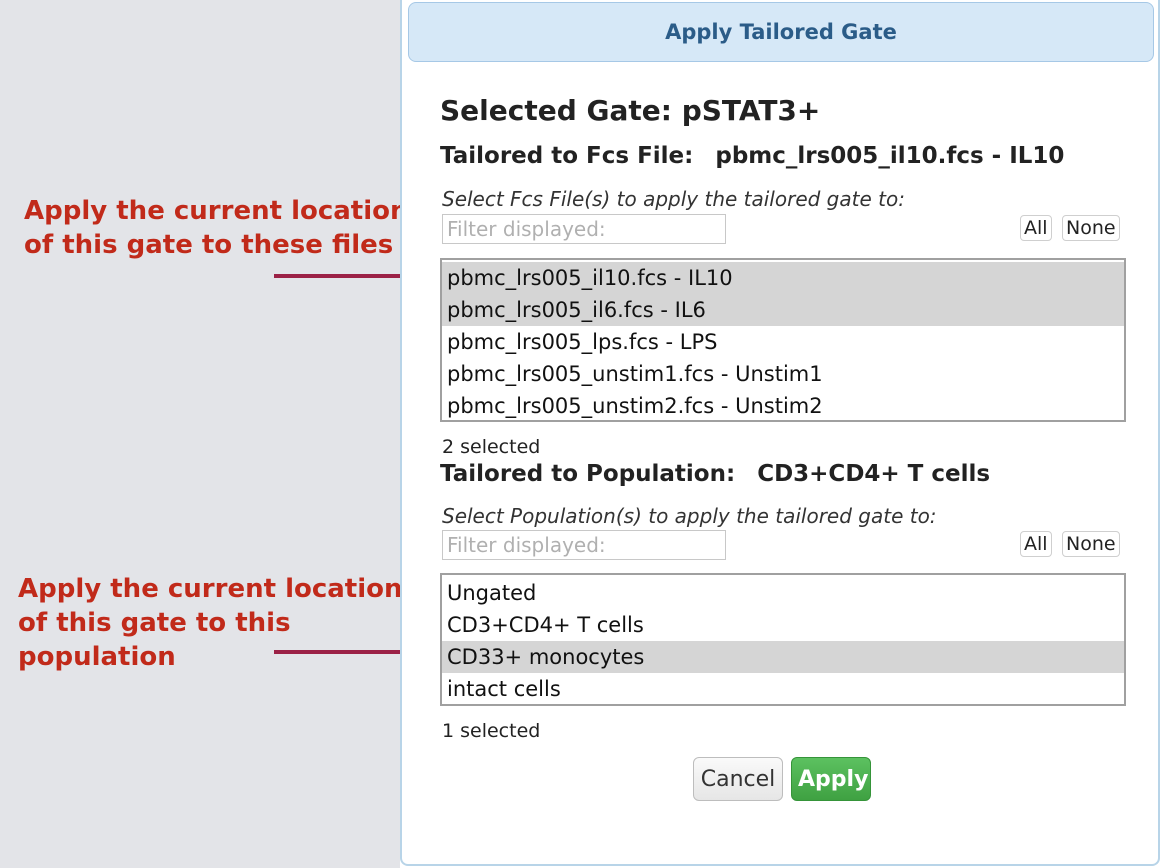  What do you see at coordinates (567, 156) in the screenshot?
I see `fcs-tailored-label: Tailored to Fcs File:` at bounding box center [567, 156].